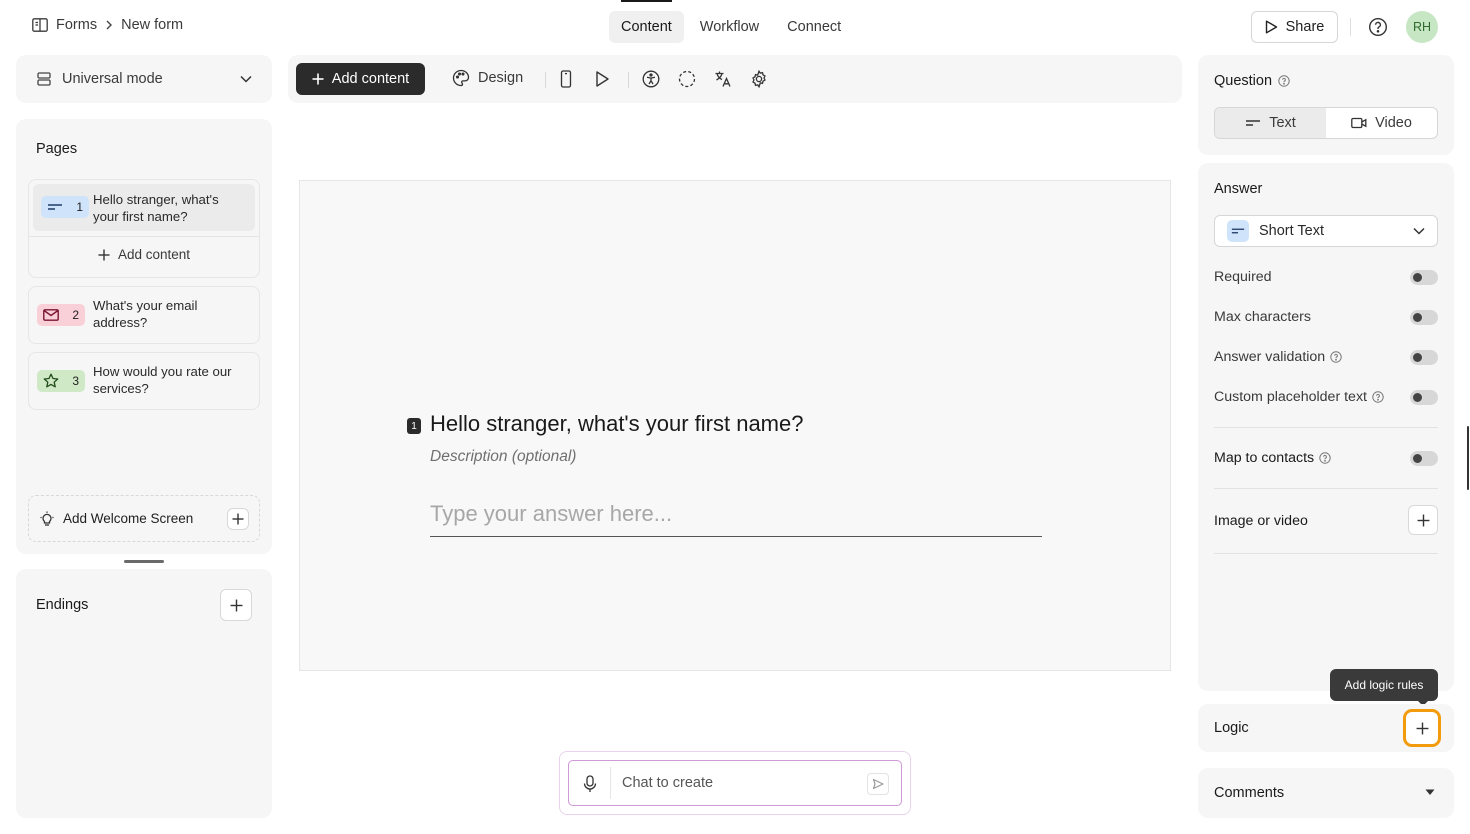  What do you see at coordinates (1424, 458) in the screenshot?
I see `map-contacts-toggle` at bounding box center [1424, 458].